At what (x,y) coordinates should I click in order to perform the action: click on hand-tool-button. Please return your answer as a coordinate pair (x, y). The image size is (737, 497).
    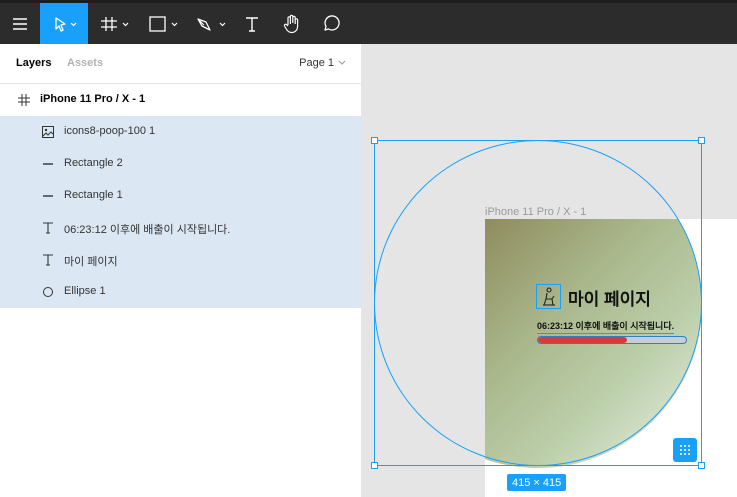
    Looking at the image, I should click on (292, 23).